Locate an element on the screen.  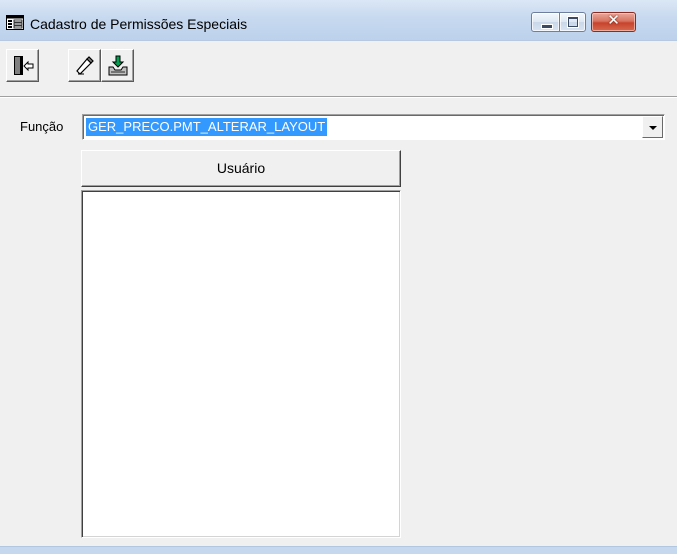
close-icon: ✕ is located at coordinates (613, 20).